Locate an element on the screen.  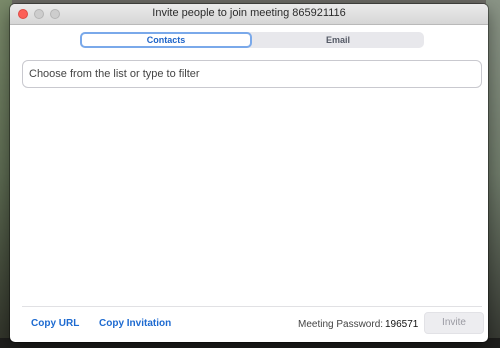
tab-contacts: Contacts is located at coordinates (166, 40).